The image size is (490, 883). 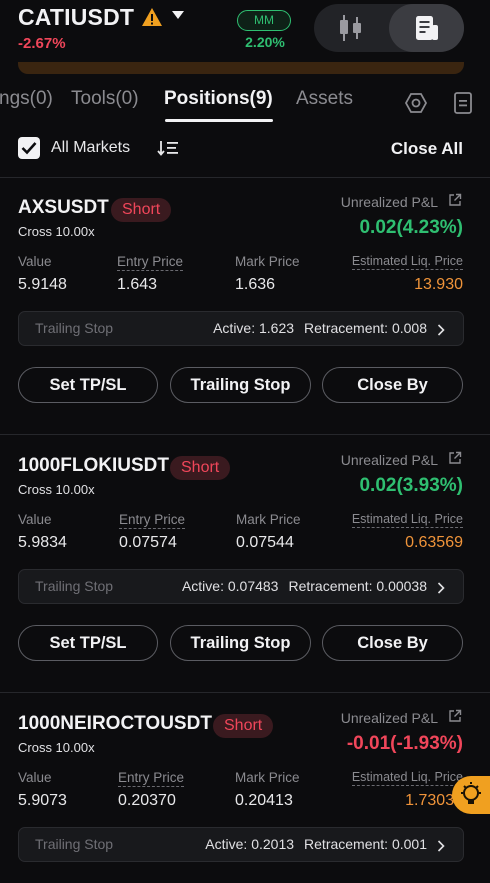 What do you see at coordinates (168, 148) in the screenshot?
I see `sort-icon` at bounding box center [168, 148].